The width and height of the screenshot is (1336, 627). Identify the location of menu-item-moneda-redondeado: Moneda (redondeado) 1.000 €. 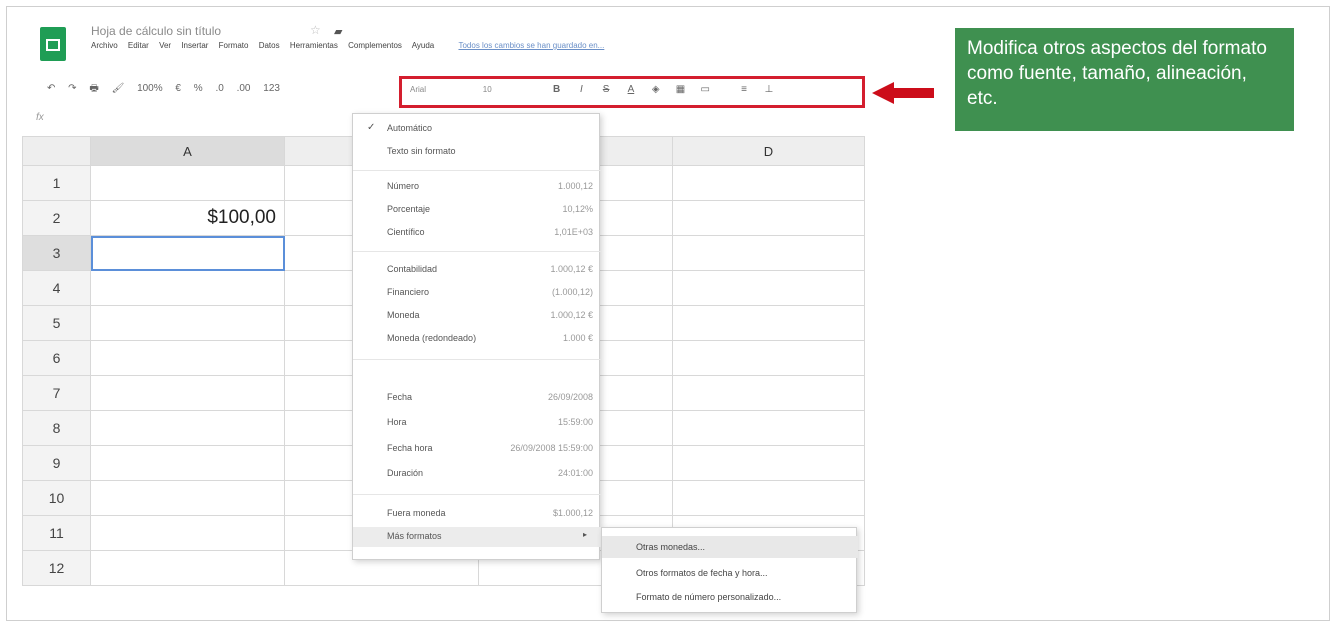
(477, 339).